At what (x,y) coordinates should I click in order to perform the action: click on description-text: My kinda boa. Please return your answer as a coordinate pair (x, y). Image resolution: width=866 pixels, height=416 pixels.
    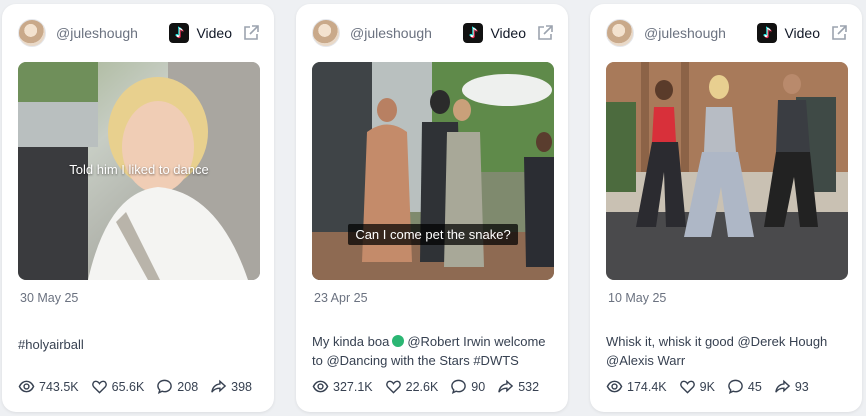
    Looking at the image, I should click on (351, 341).